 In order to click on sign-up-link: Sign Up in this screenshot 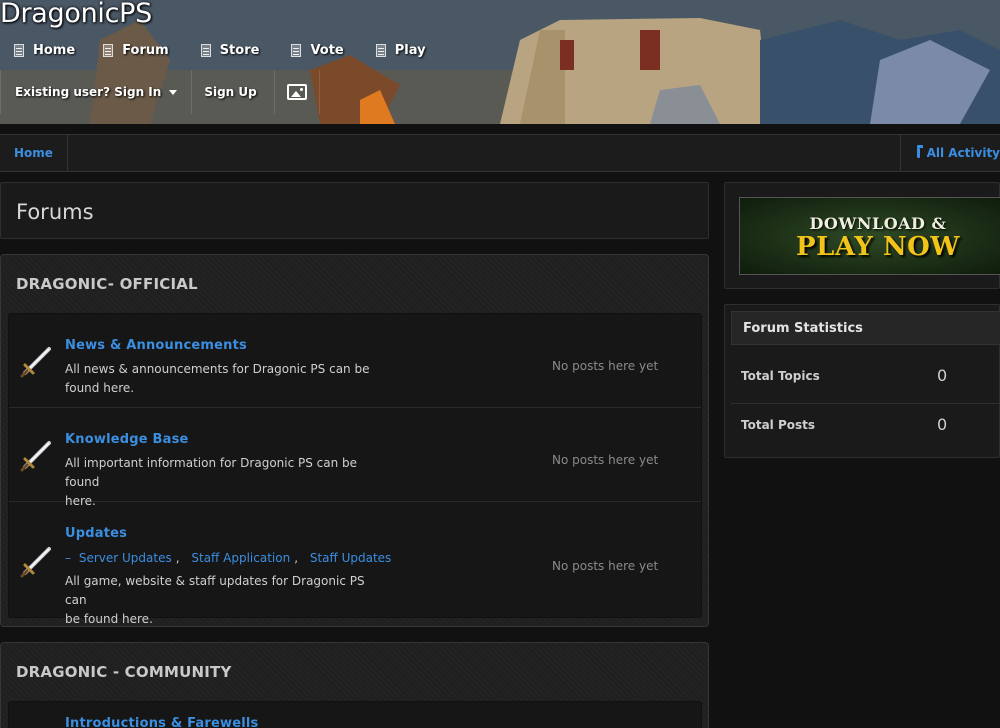, I will do `click(233, 92)`.